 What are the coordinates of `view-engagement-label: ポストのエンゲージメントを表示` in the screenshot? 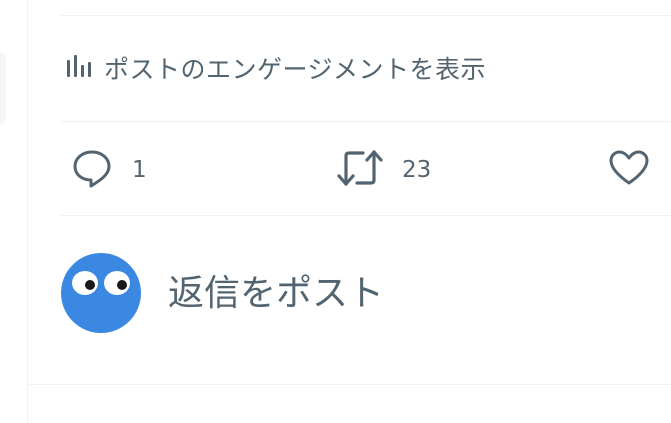 It's located at (295, 69).